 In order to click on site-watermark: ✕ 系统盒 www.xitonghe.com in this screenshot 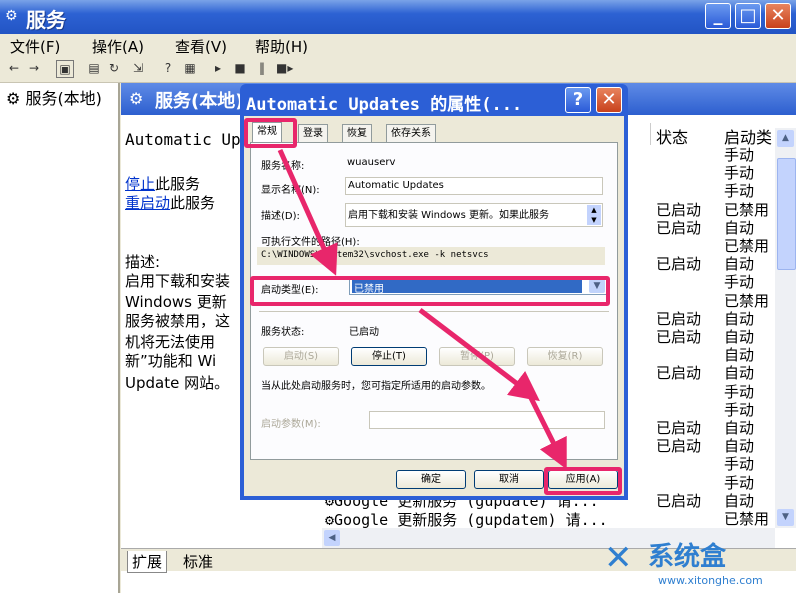, I will do `click(697, 561)`.